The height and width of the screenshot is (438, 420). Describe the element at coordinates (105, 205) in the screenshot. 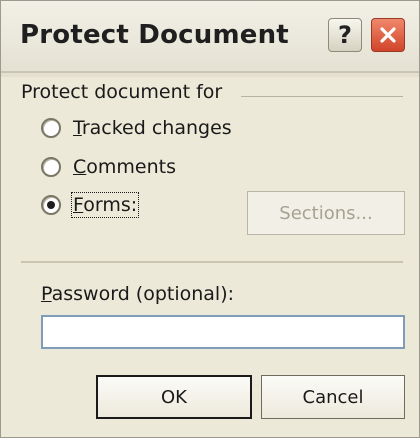

I see `radio-label-forms: Forms:` at that location.